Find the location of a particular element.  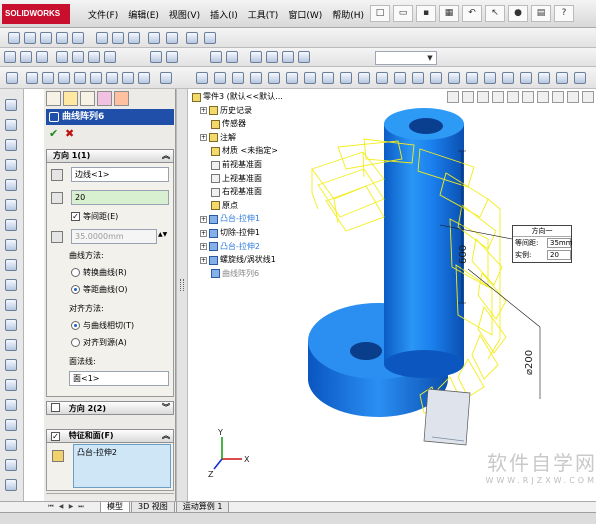

tree-item: + 注解 is located at coordinates (218, 138).